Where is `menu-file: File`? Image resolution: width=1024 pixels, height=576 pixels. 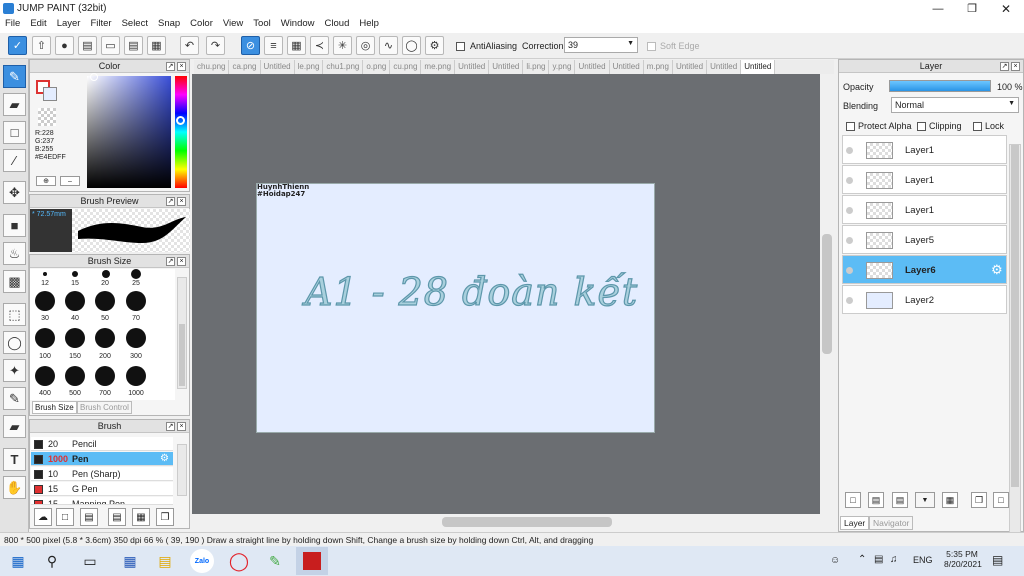 menu-file: File is located at coordinates (12, 25).